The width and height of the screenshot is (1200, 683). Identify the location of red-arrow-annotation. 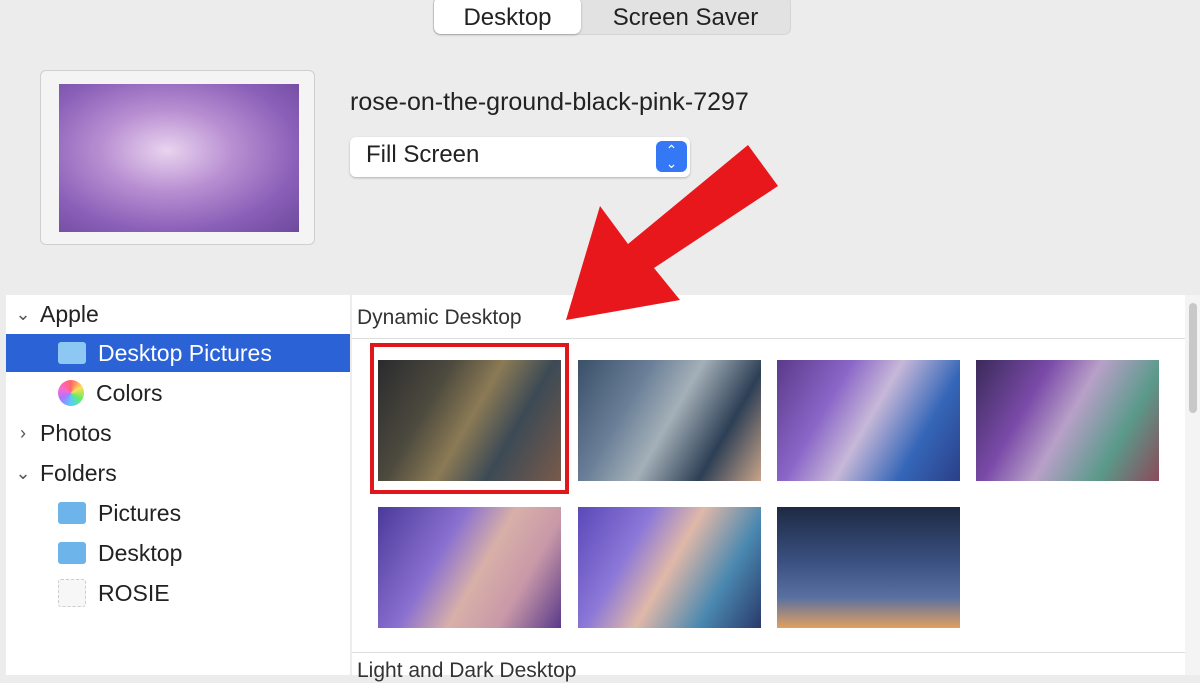
(672, 232).